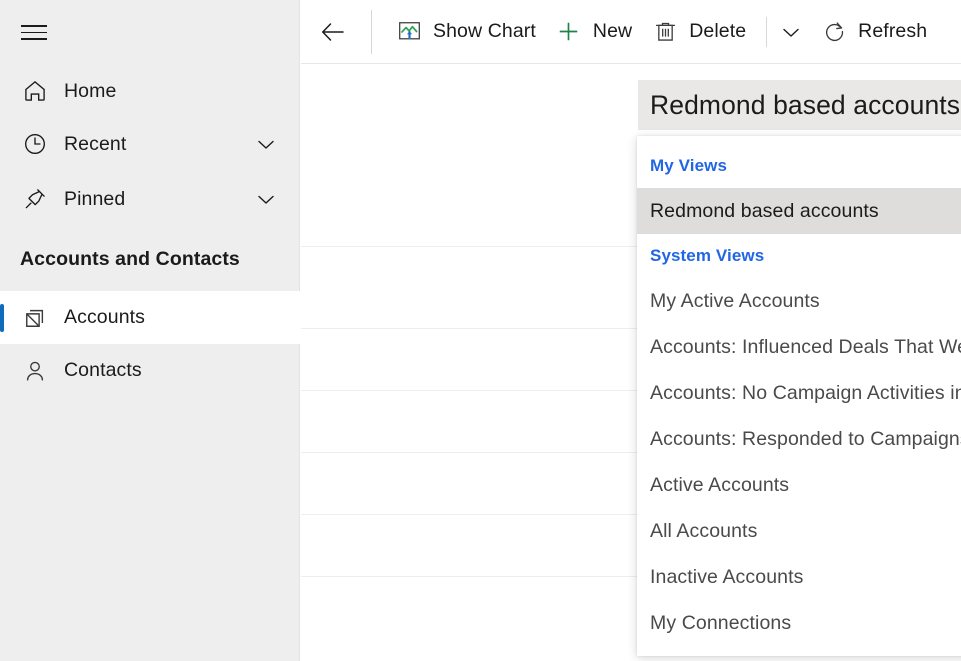  What do you see at coordinates (484, 31) in the screenshot?
I see `show-chart-label: Show Chart` at bounding box center [484, 31].